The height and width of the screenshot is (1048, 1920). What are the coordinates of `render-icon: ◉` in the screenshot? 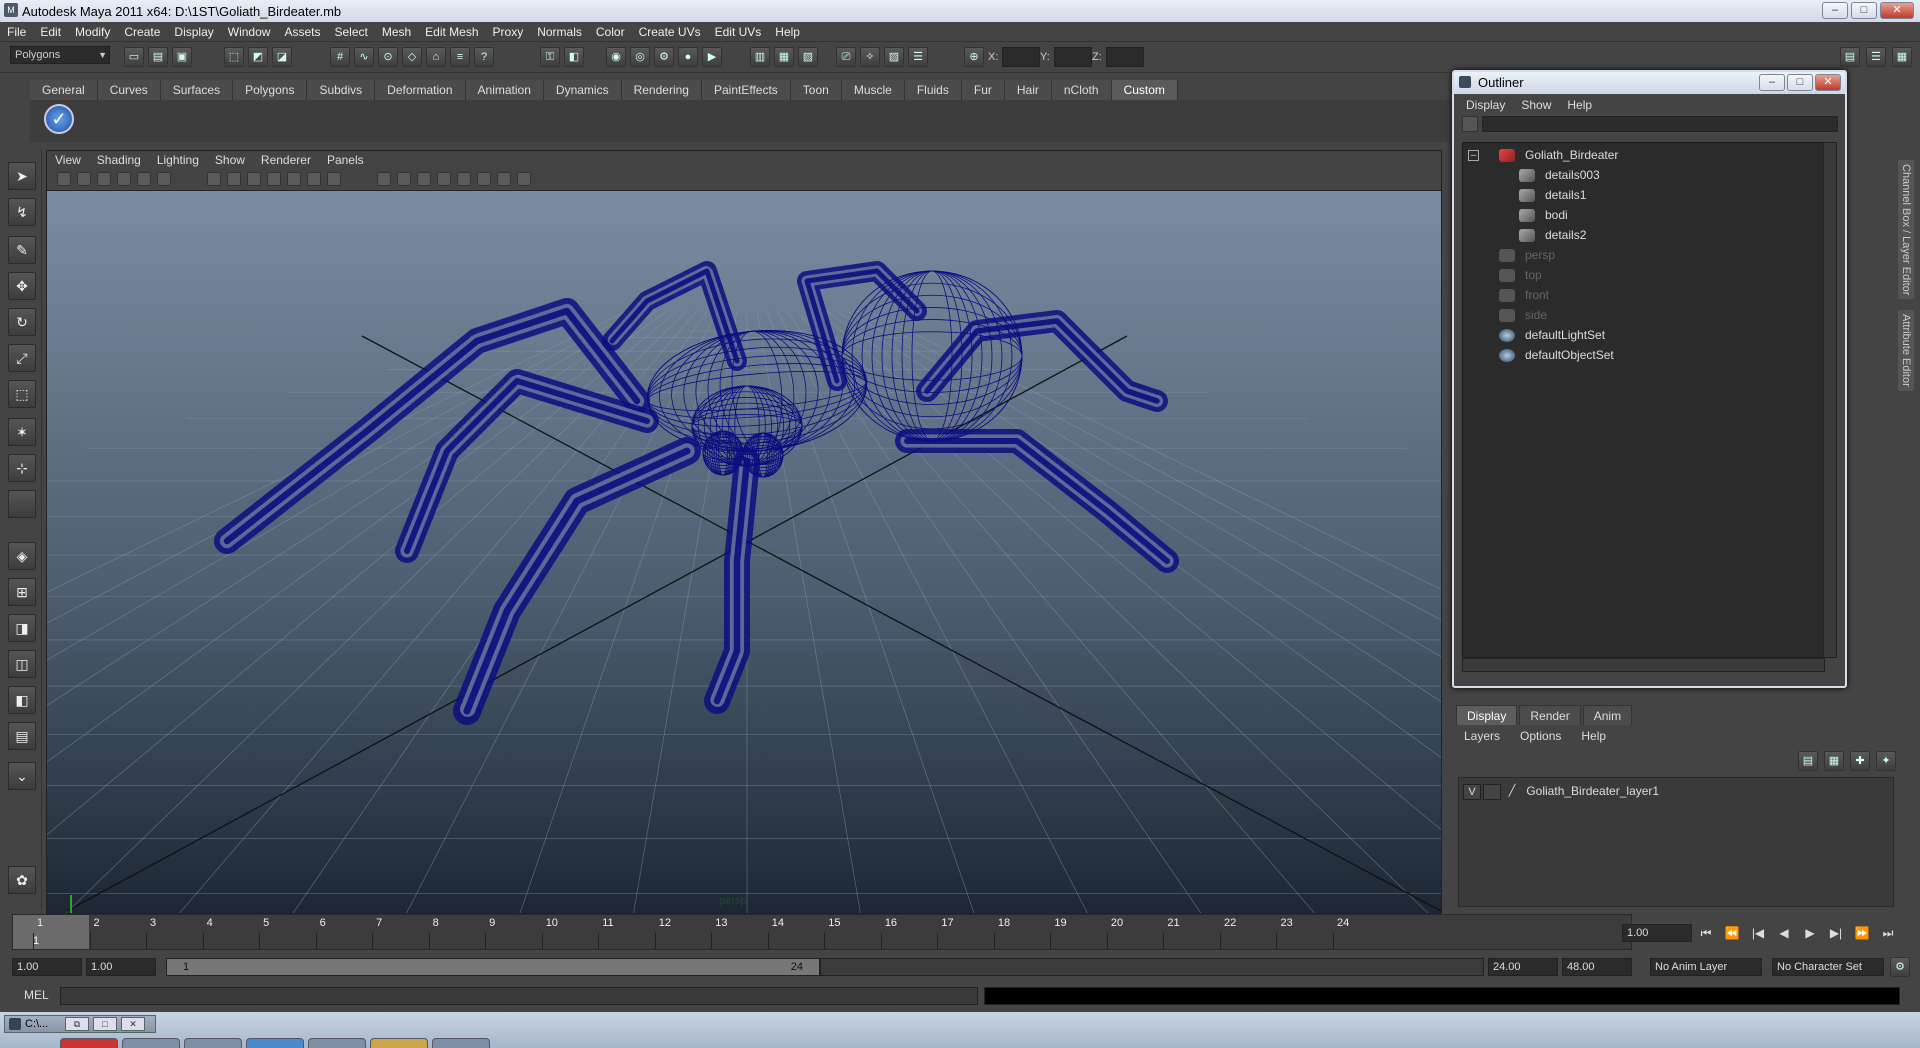 It's located at (616, 57).